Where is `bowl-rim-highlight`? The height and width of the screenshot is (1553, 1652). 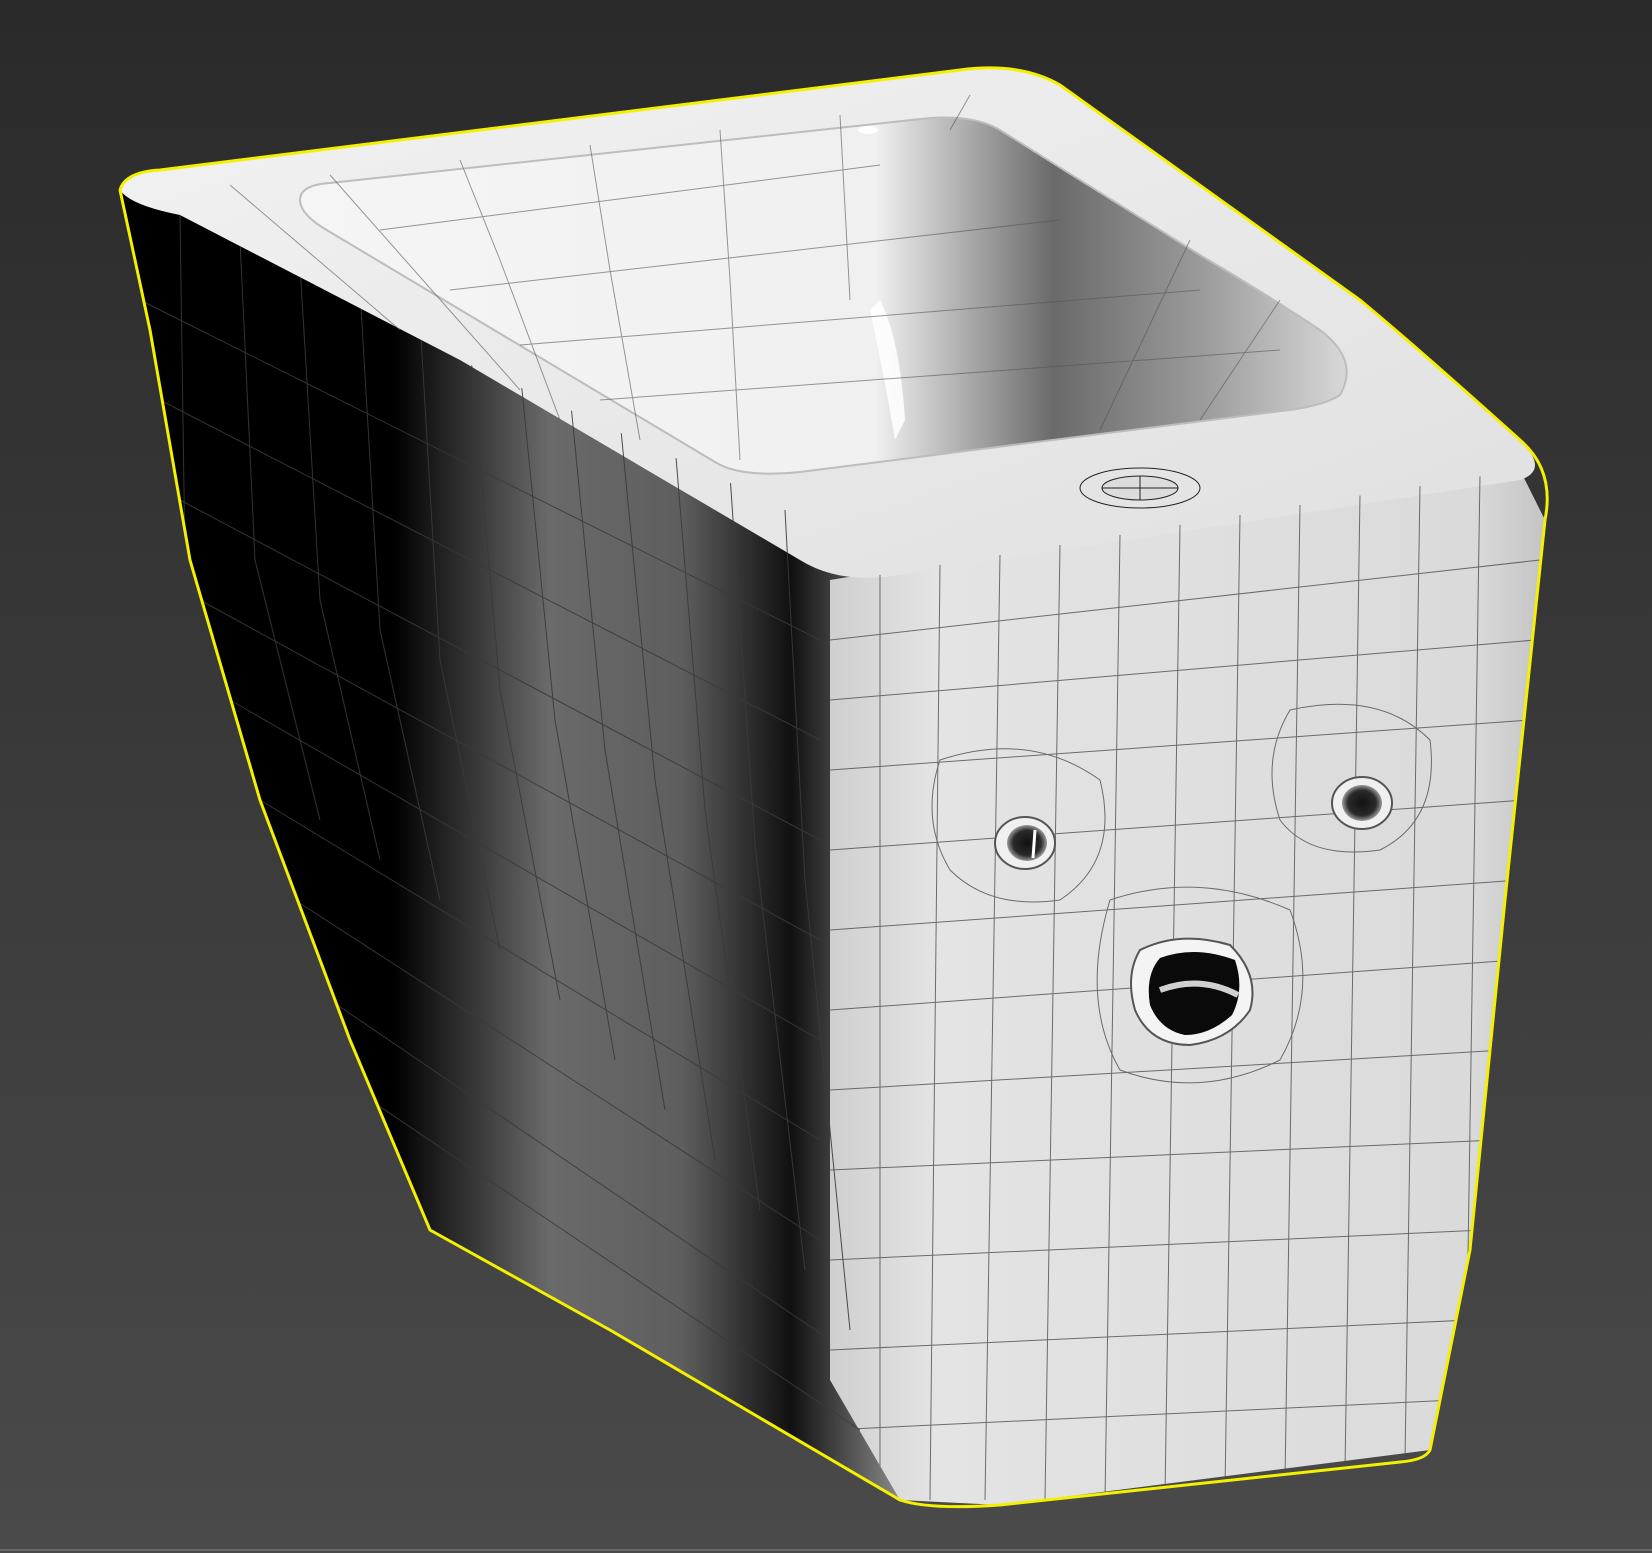 bowl-rim-highlight is located at coordinates (868, 130).